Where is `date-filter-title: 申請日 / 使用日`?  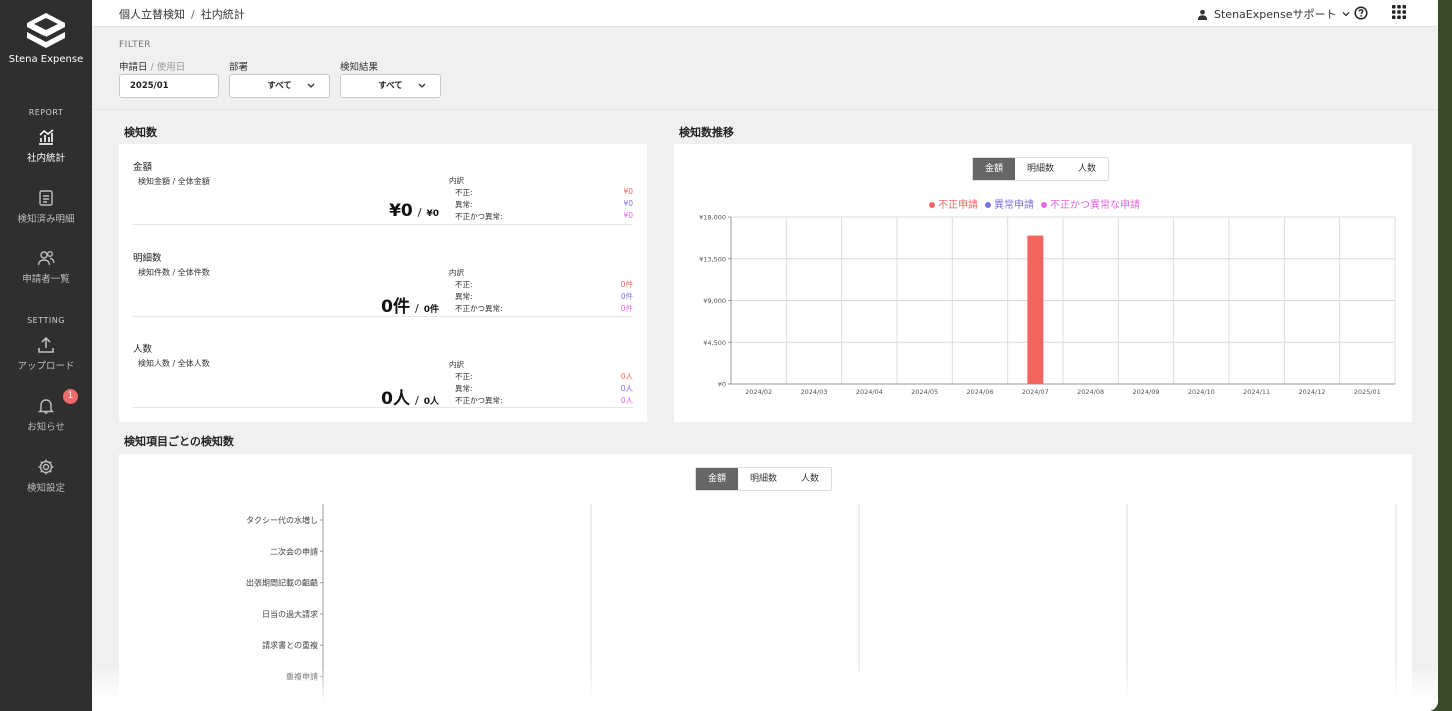 date-filter-title: 申請日 / 使用日 is located at coordinates (152, 66).